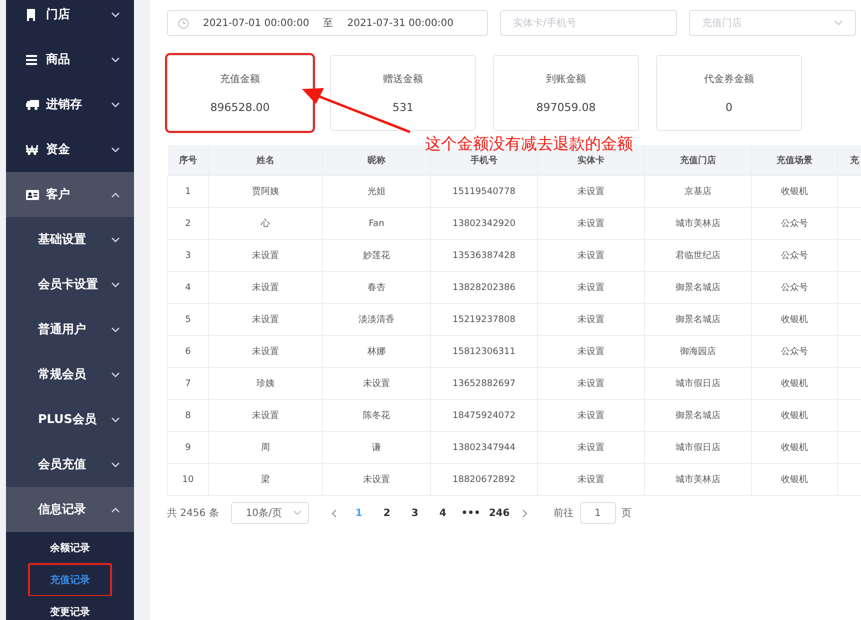  I want to click on table-cell: 13536387428, so click(484, 256).